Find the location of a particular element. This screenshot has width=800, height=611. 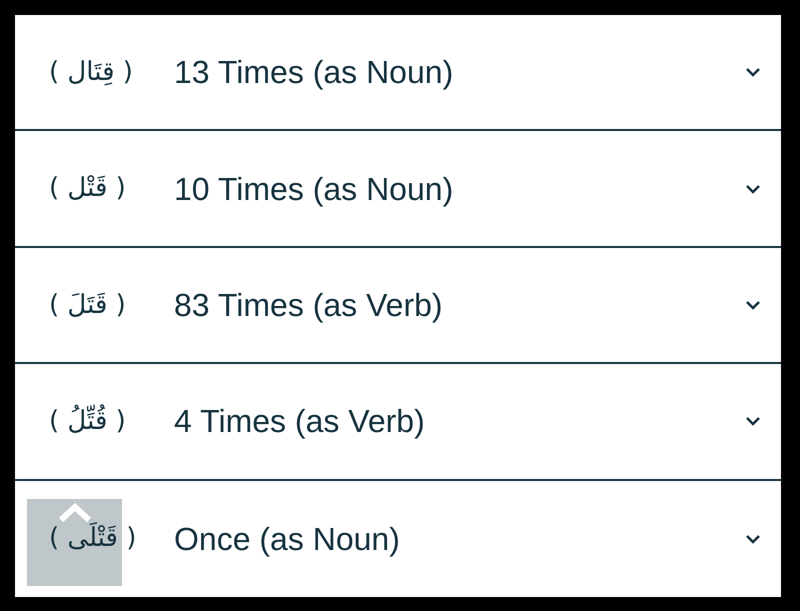

row-label: 10 Times (as Noun) is located at coordinates (314, 189).